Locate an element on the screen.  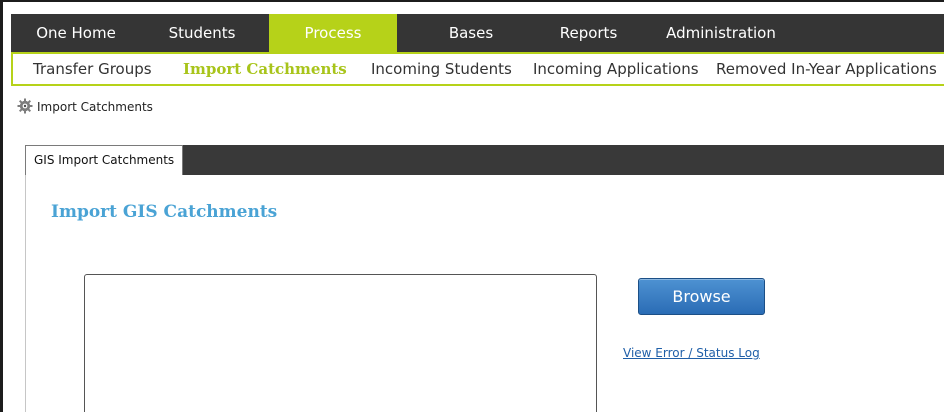
browse-button: Browse is located at coordinates (701, 296).